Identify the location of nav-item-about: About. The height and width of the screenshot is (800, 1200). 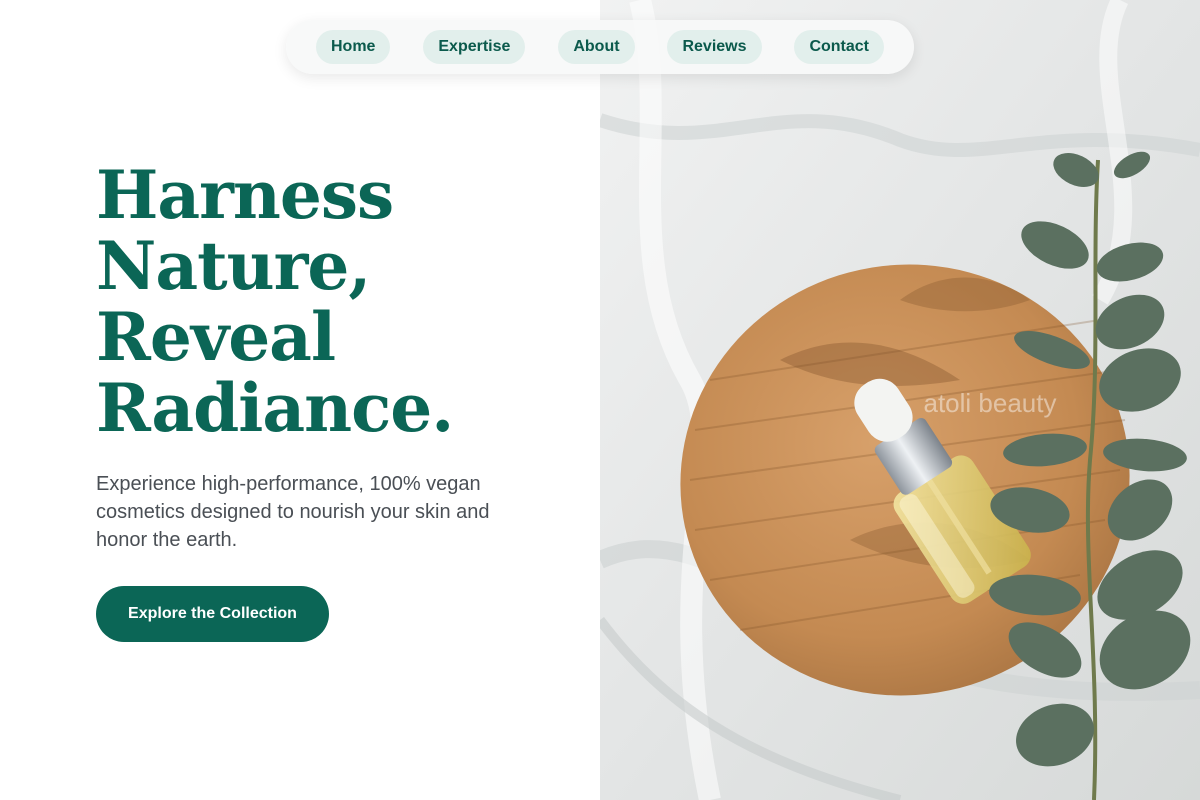
(596, 47).